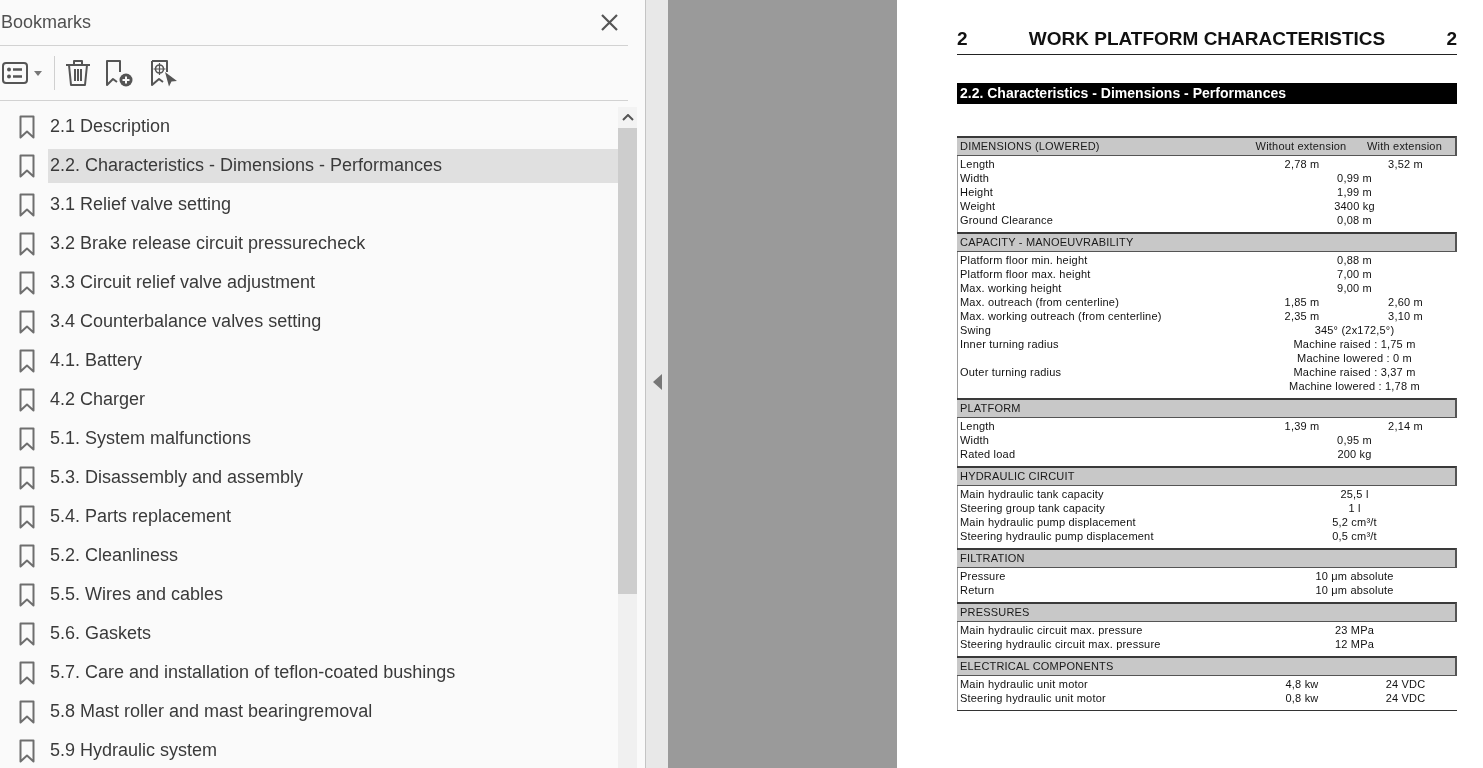 This screenshot has width=1483, height=768. What do you see at coordinates (1033, 508) in the screenshot?
I see `row-label: Steering group tank capacity` at bounding box center [1033, 508].